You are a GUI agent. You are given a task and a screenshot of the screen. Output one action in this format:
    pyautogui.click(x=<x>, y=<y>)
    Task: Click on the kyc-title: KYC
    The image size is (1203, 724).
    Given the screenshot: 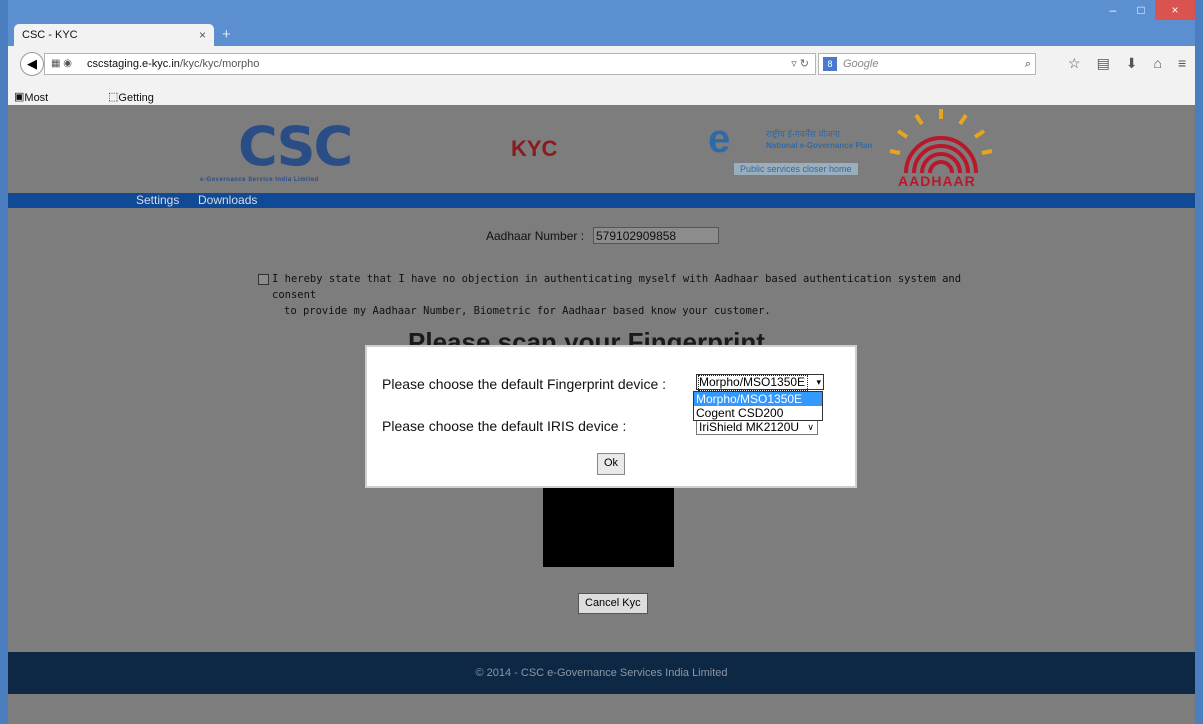 What is the action you would take?
    pyautogui.click(x=534, y=148)
    